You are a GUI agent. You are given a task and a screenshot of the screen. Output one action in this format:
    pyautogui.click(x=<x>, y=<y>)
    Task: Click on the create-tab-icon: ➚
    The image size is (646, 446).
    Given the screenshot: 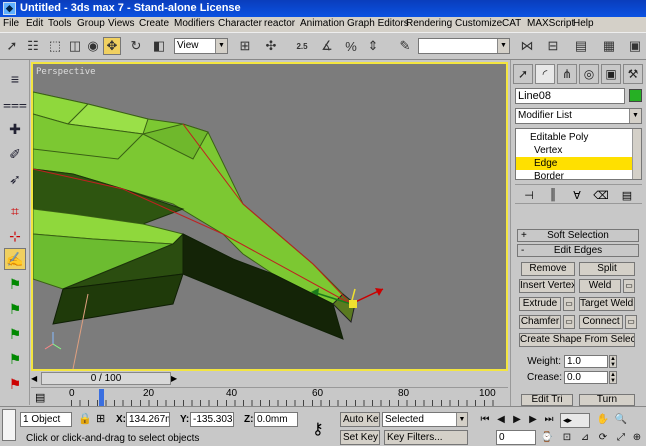 What is the action you would take?
    pyautogui.click(x=523, y=74)
    